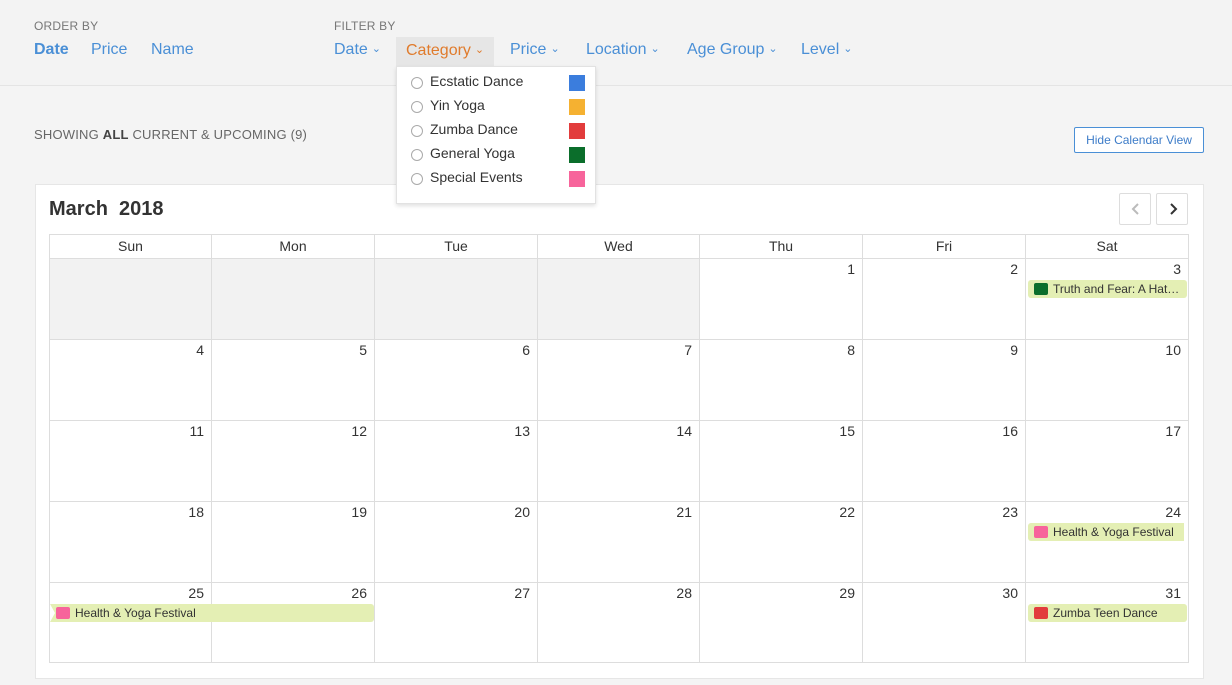  Describe the element at coordinates (293, 542) in the screenshot. I see `day-cell: 19` at that location.